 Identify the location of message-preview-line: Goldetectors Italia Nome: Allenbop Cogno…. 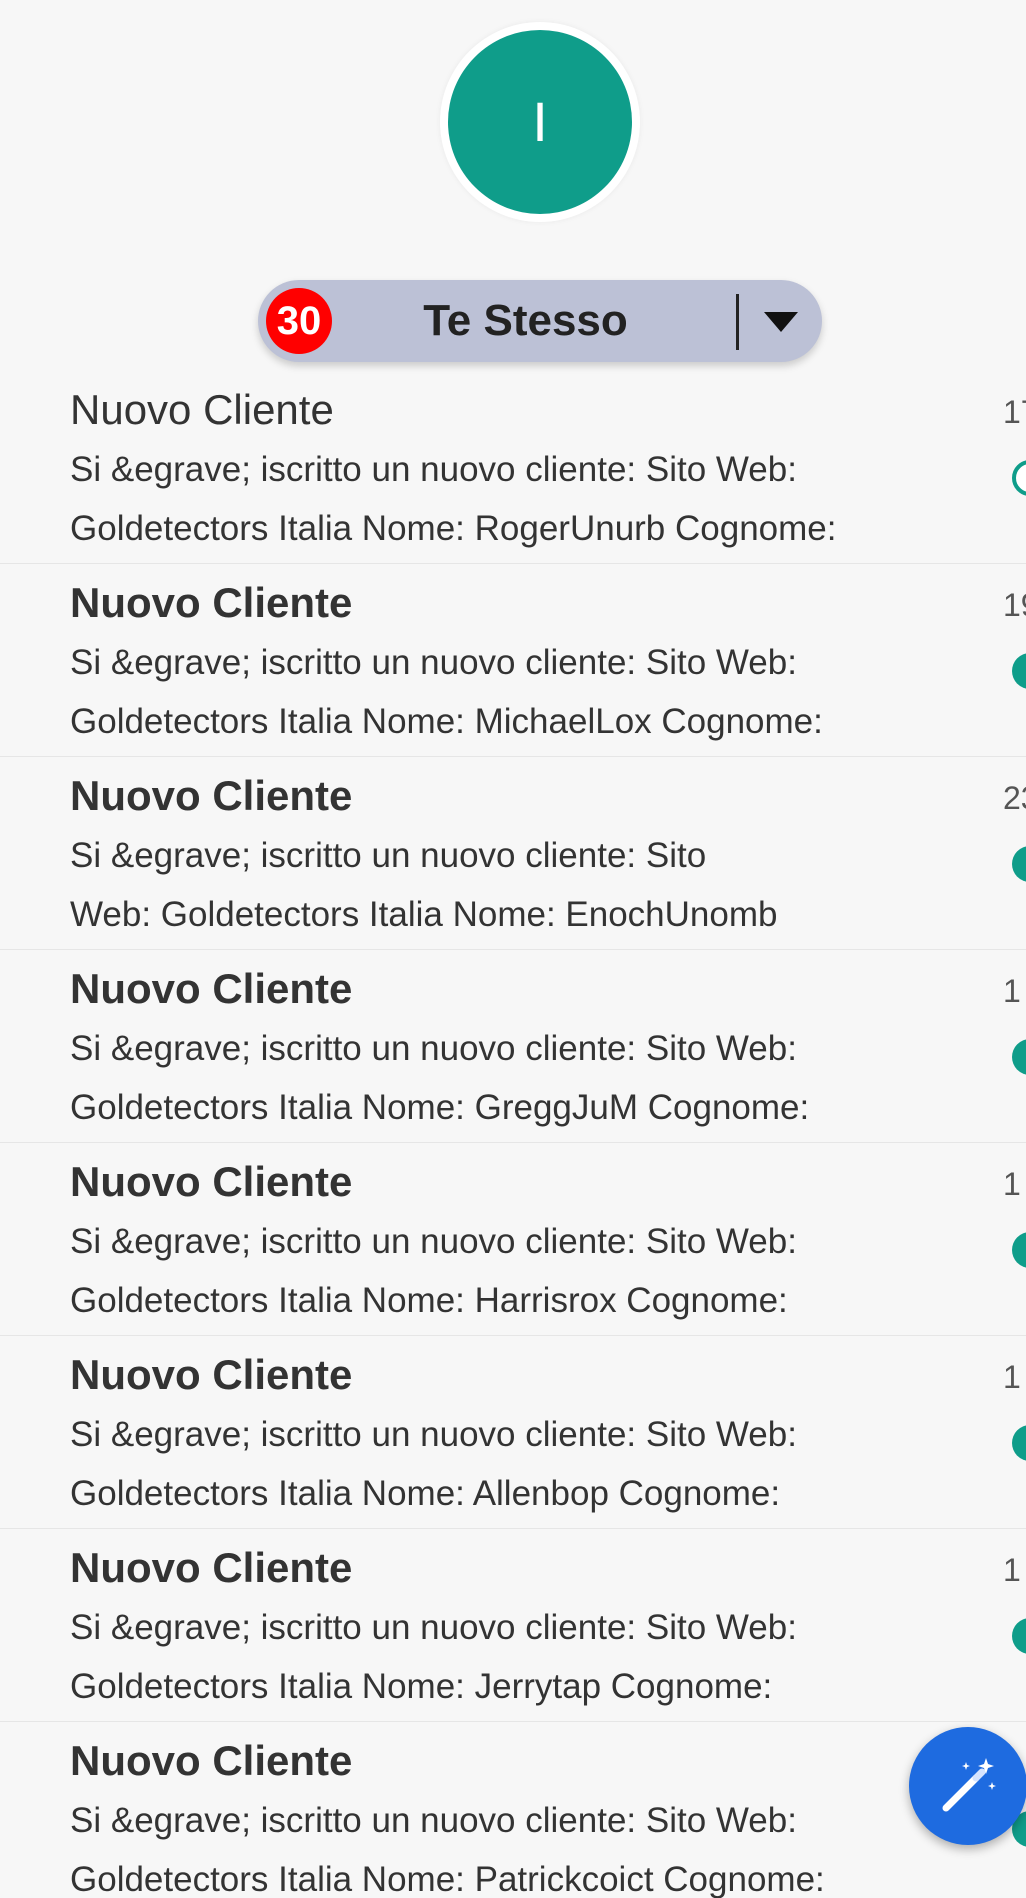
(425, 1493).